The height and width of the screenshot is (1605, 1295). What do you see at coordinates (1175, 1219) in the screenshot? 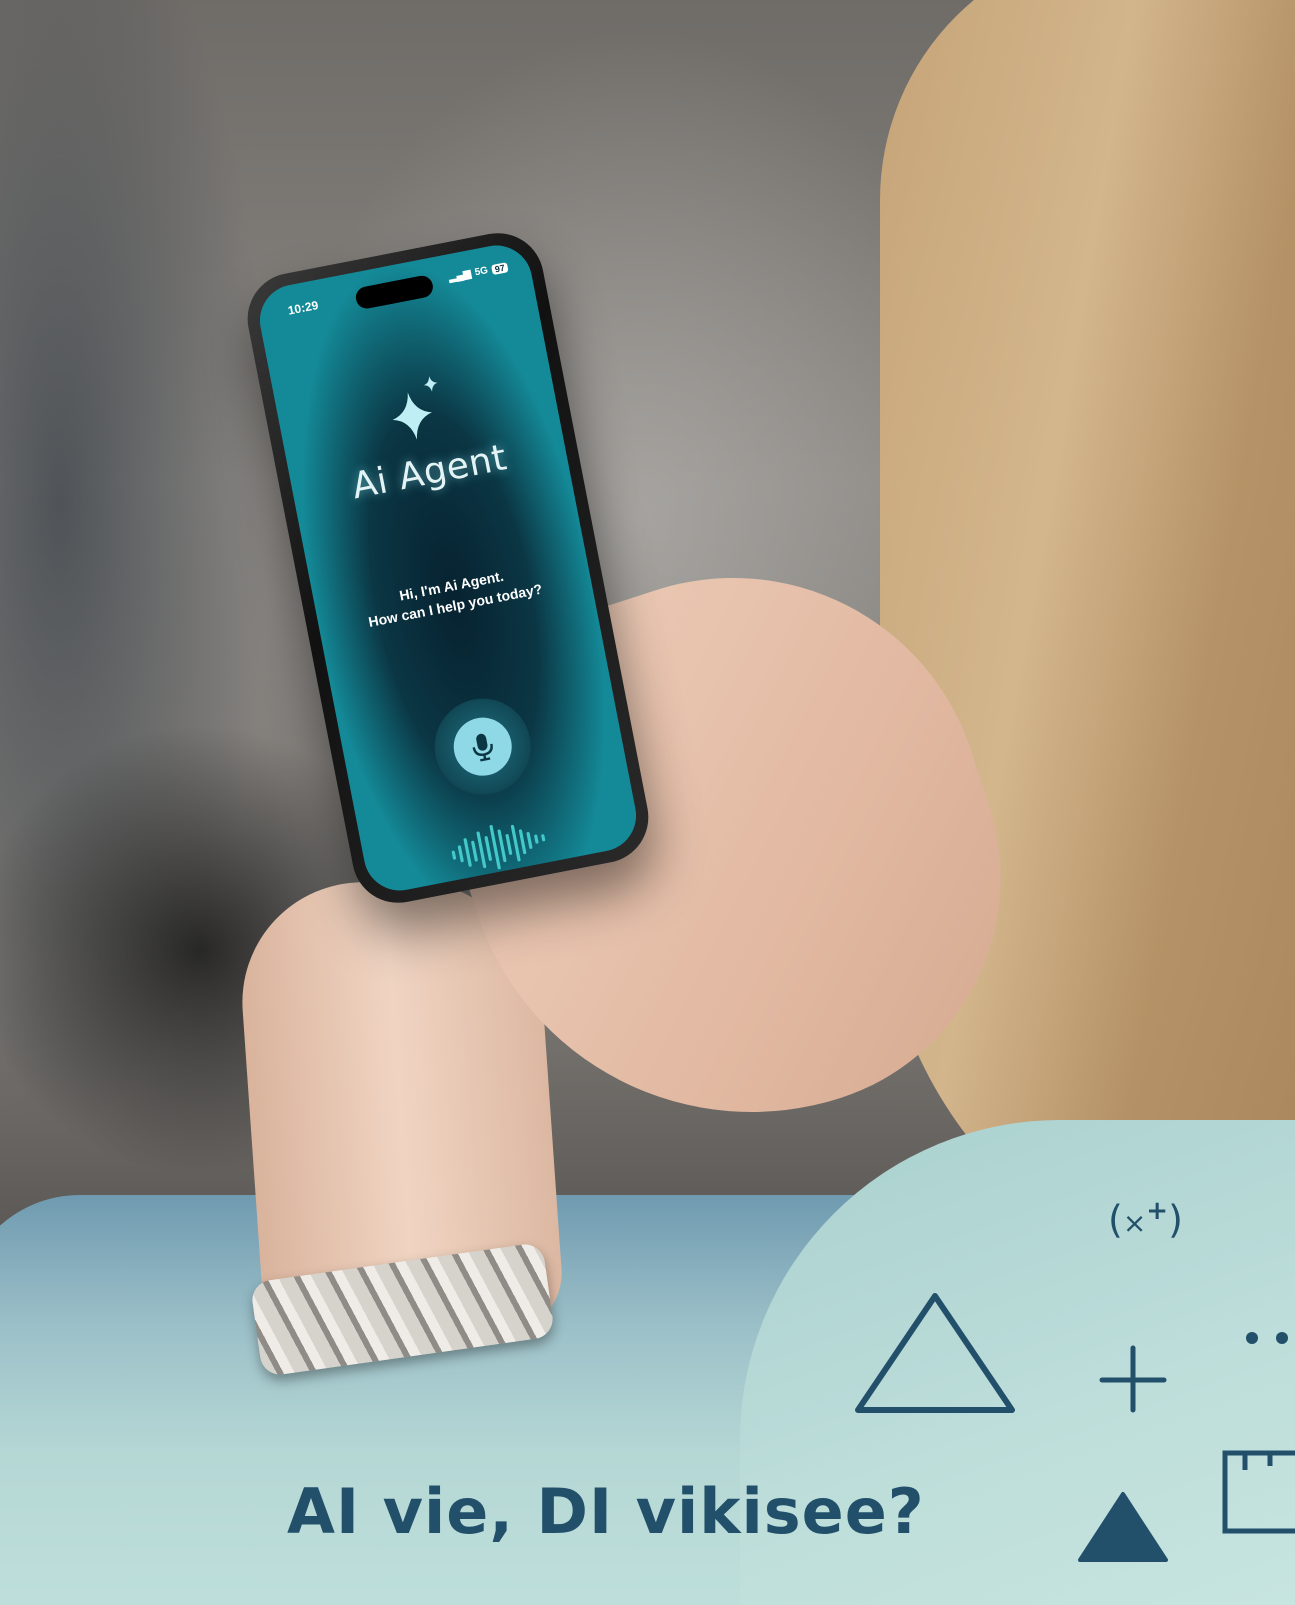
I see `formula-close: )` at bounding box center [1175, 1219].